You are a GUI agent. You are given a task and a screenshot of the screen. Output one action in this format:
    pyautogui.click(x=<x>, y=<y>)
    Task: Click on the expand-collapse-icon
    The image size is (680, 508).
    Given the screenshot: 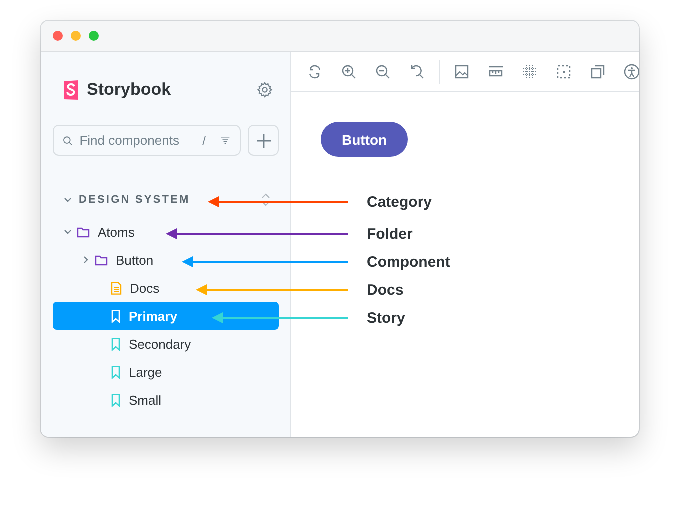 What is the action you would take?
    pyautogui.click(x=266, y=200)
    